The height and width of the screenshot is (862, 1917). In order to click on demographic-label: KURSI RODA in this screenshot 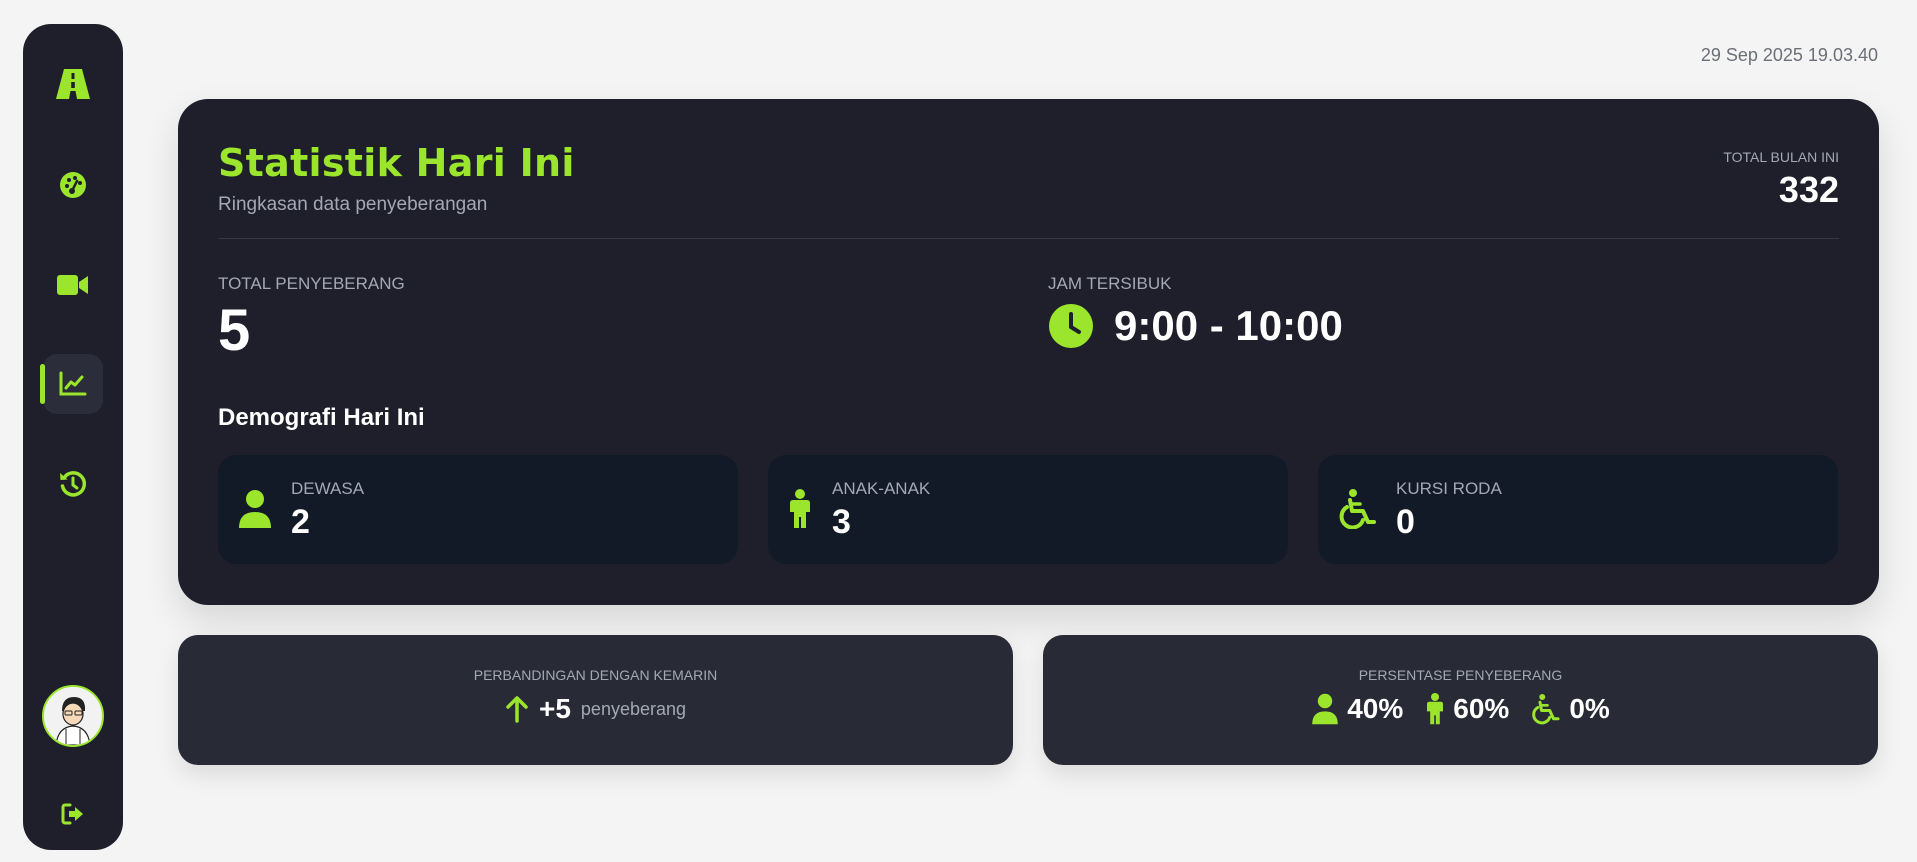, I will do `click(1449, 488)`.